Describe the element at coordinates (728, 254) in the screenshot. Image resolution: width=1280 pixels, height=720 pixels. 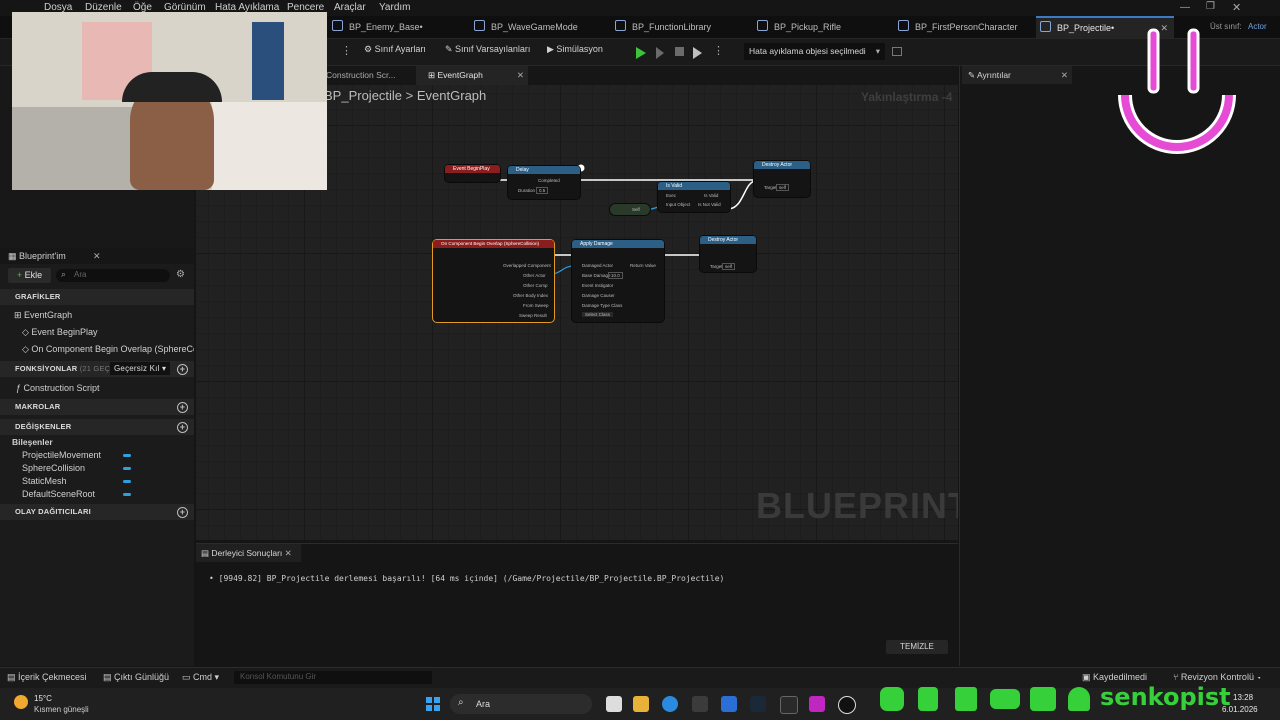
I see `node-destroy-actor-2: Destroy Actor Target self` at that location.